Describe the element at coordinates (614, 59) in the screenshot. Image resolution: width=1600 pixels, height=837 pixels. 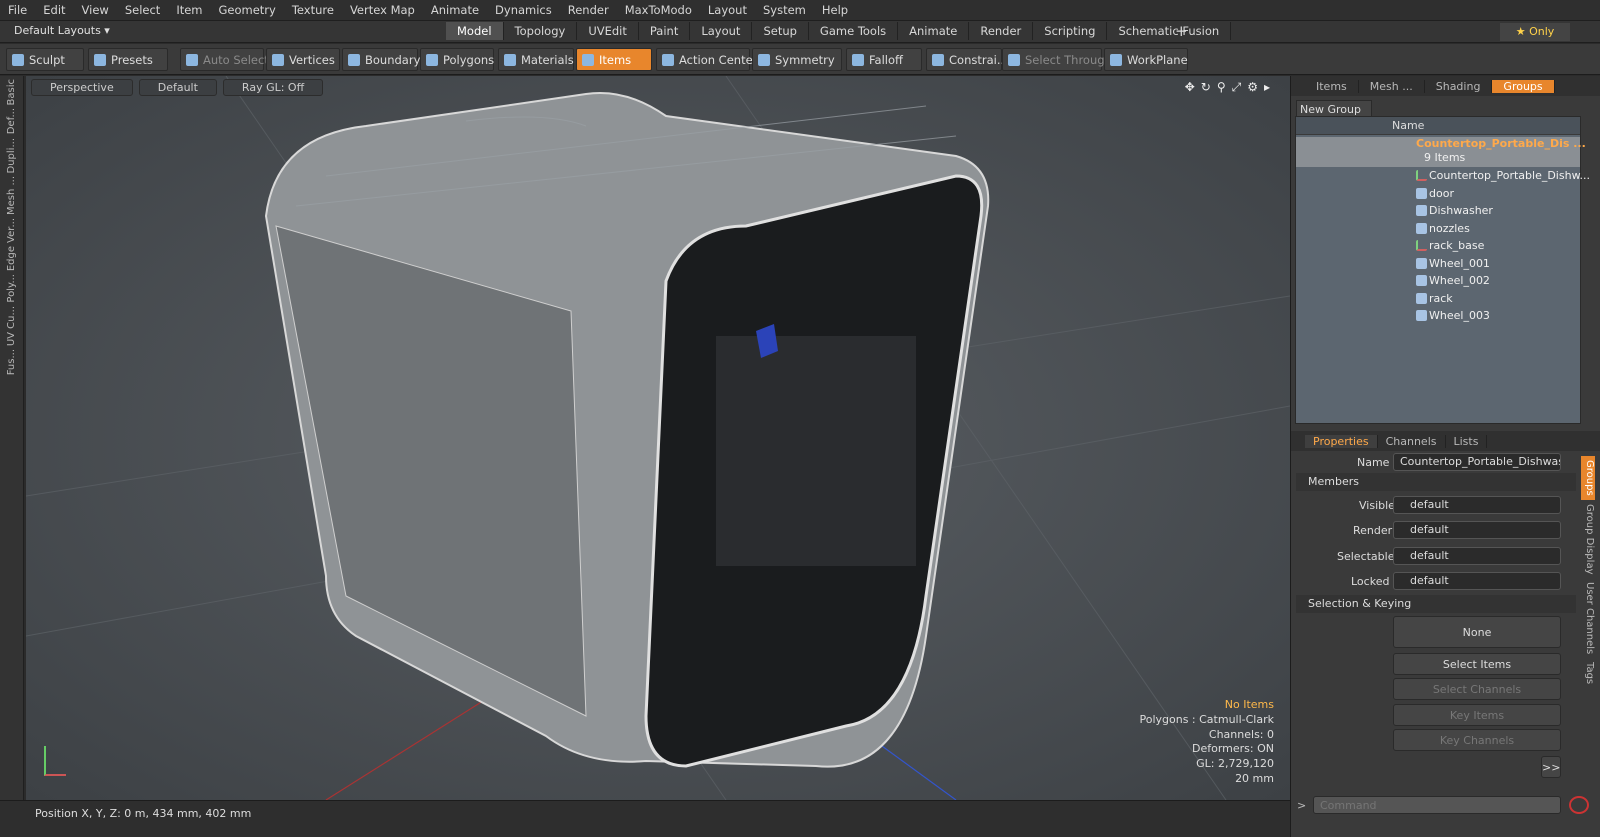
I see `items-button: Items` at that location.